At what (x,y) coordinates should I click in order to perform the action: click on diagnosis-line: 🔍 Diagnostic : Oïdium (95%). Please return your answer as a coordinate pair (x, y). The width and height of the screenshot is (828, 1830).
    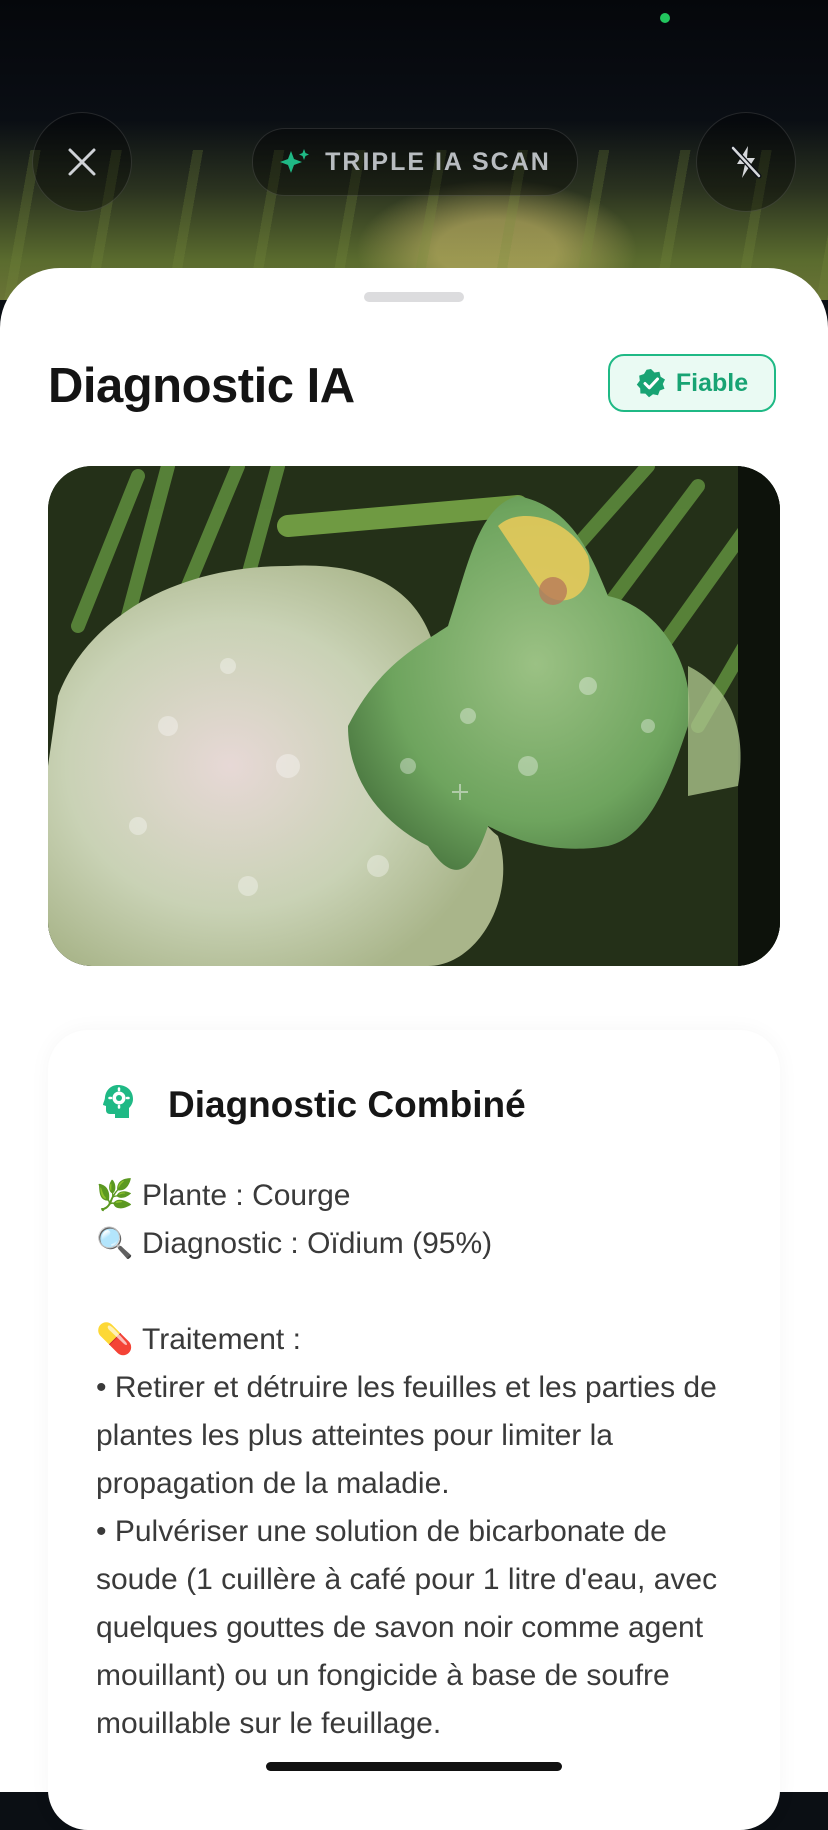
    Looking at the image, I should click on (421, 1244).